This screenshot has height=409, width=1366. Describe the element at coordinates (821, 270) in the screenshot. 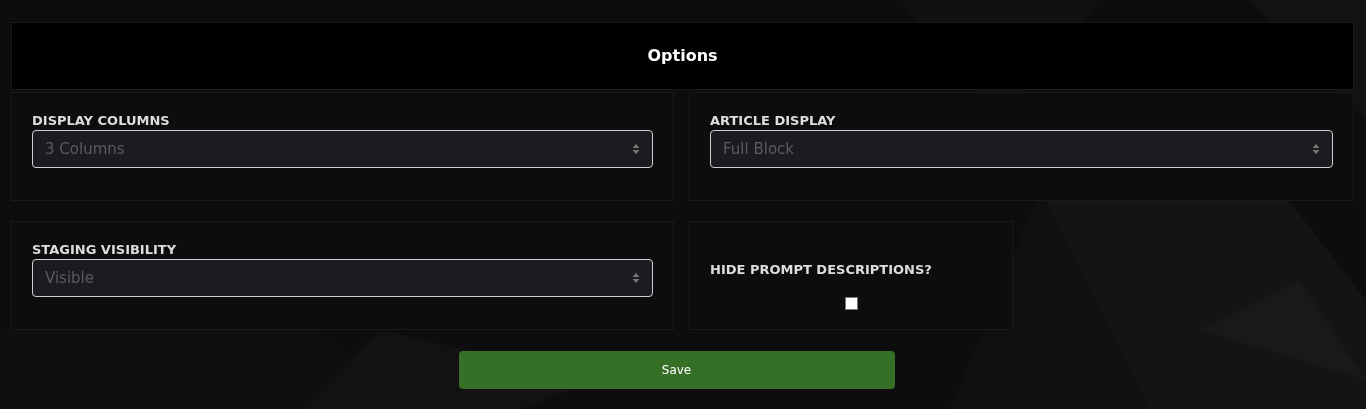

I see `field-label: HIDE PROMPT DESCRIPTIONS?` at that location.